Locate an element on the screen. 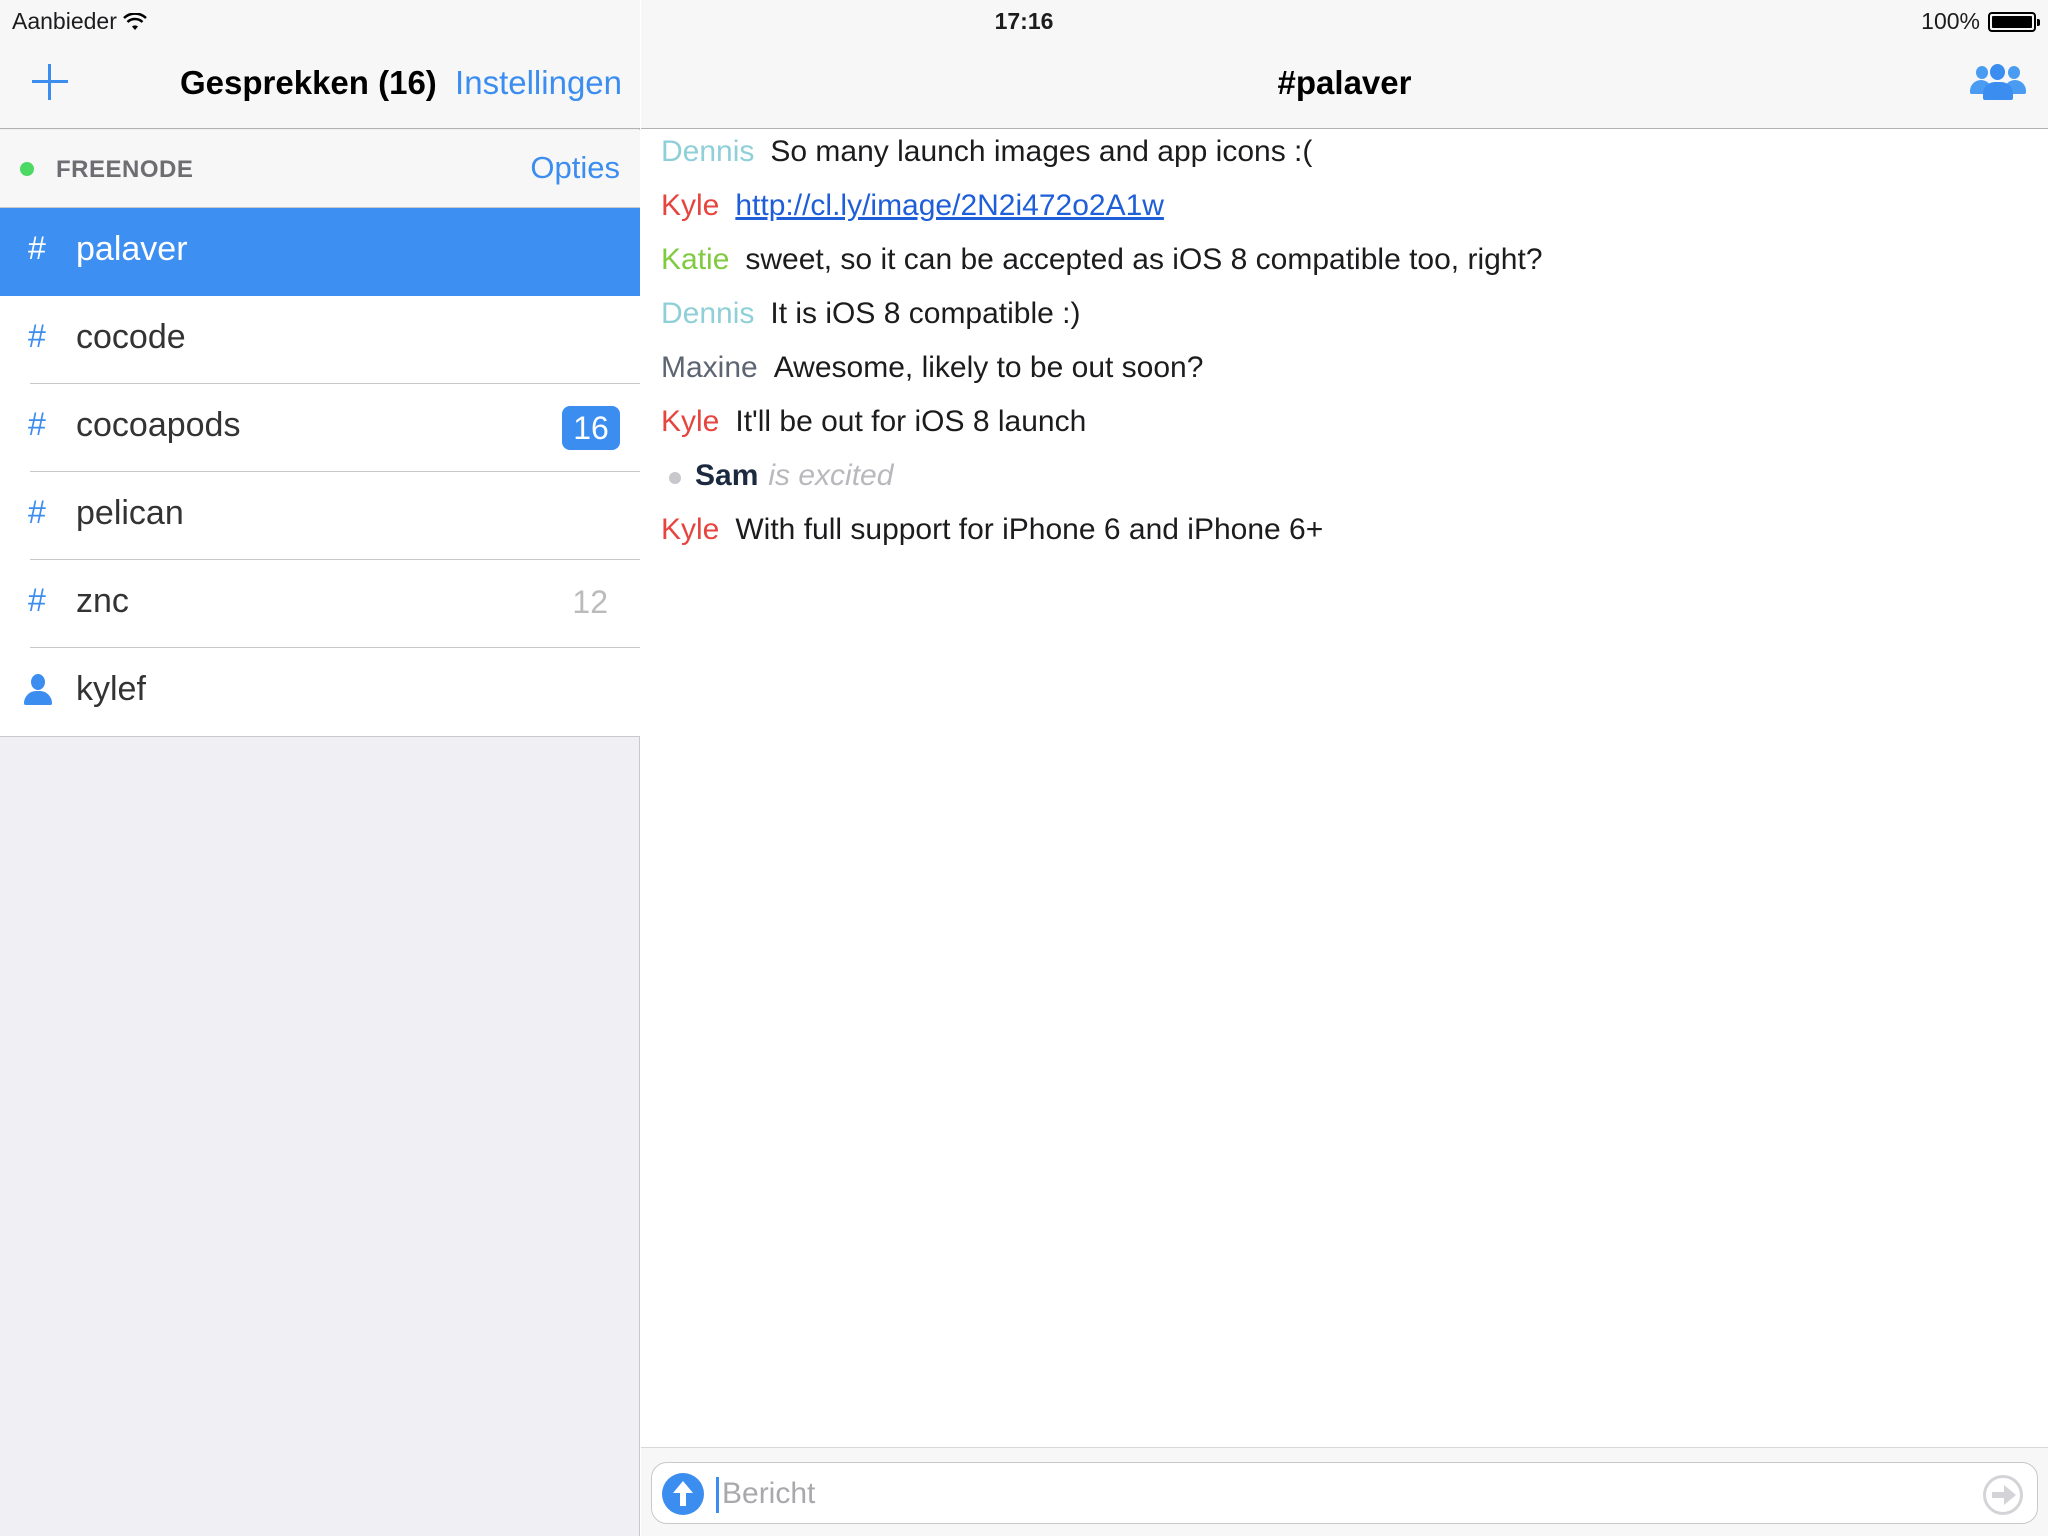 The width and height of the screenshot is (2048, 1536). message-field-container is located at coordinates (1344, 1493).